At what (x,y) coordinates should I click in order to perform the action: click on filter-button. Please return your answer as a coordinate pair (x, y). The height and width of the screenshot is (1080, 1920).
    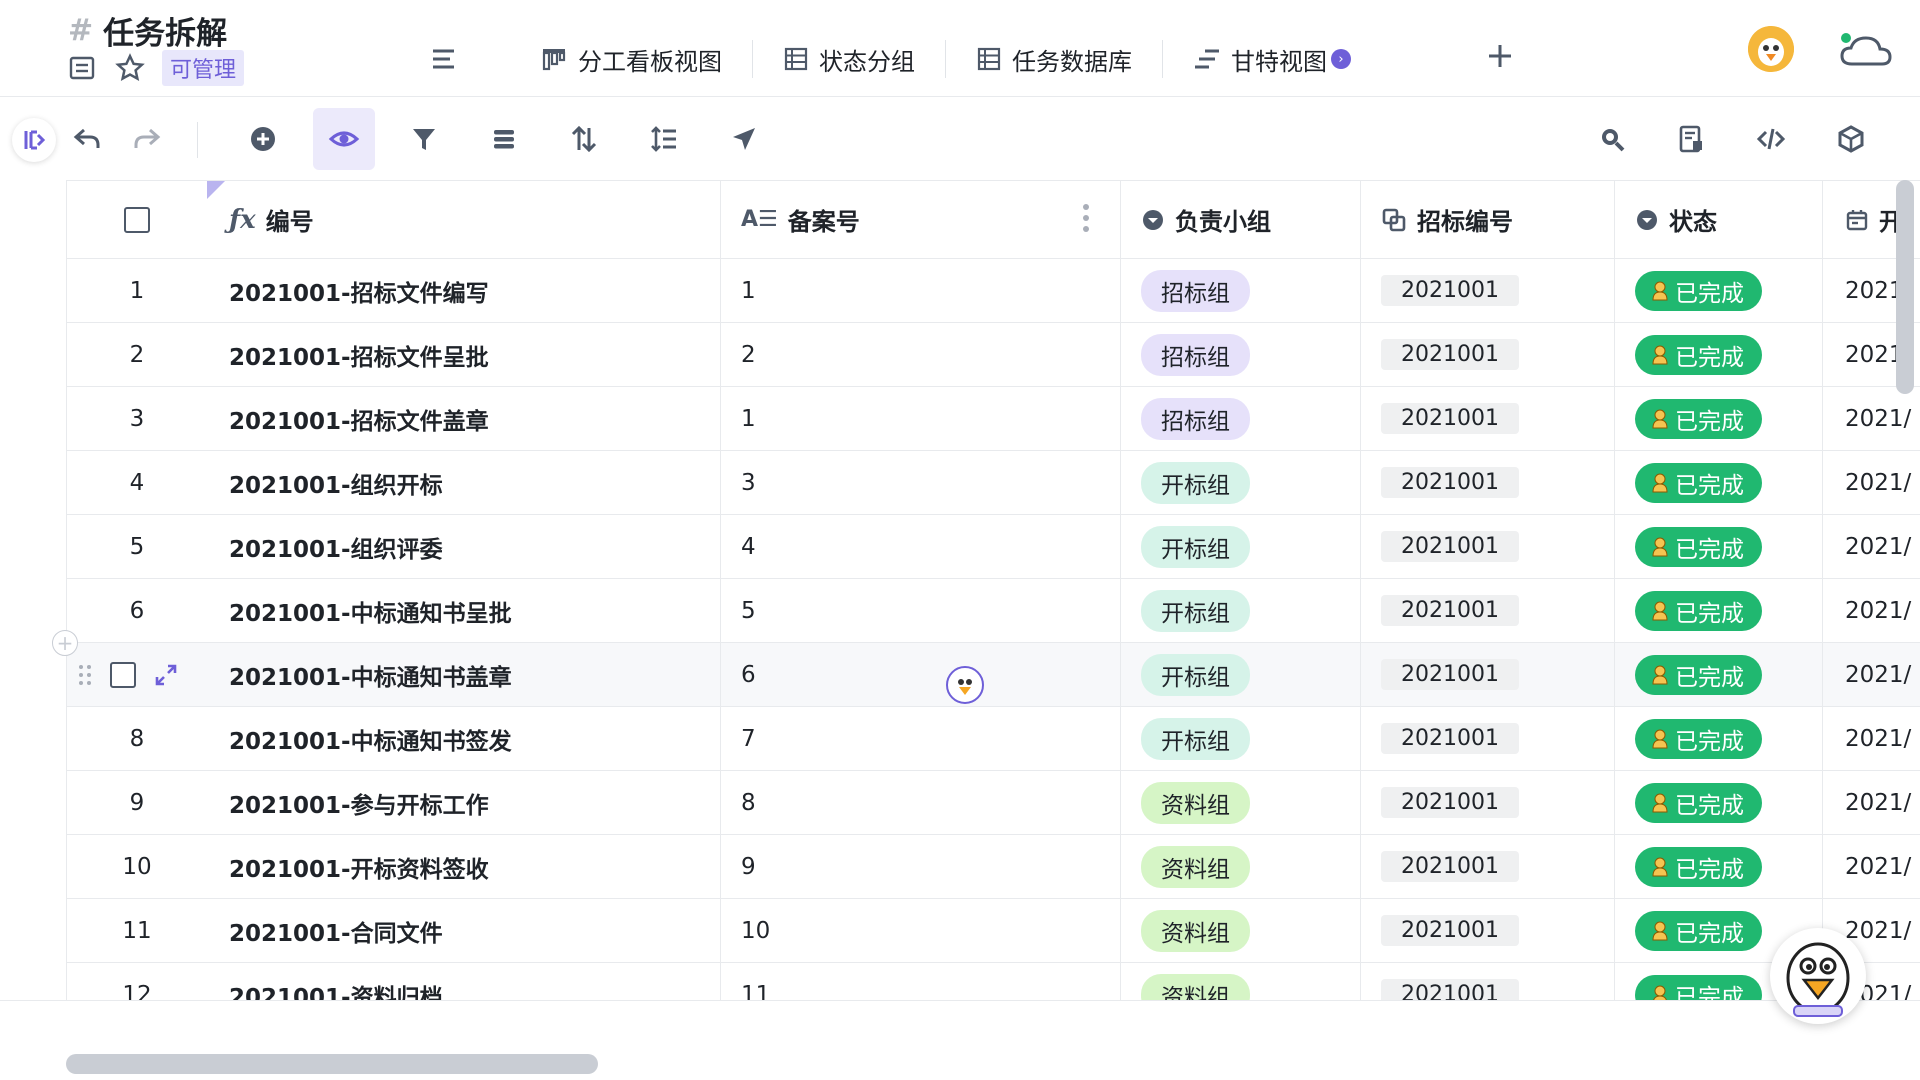
    Looking at the image, I should click on (424, 139).